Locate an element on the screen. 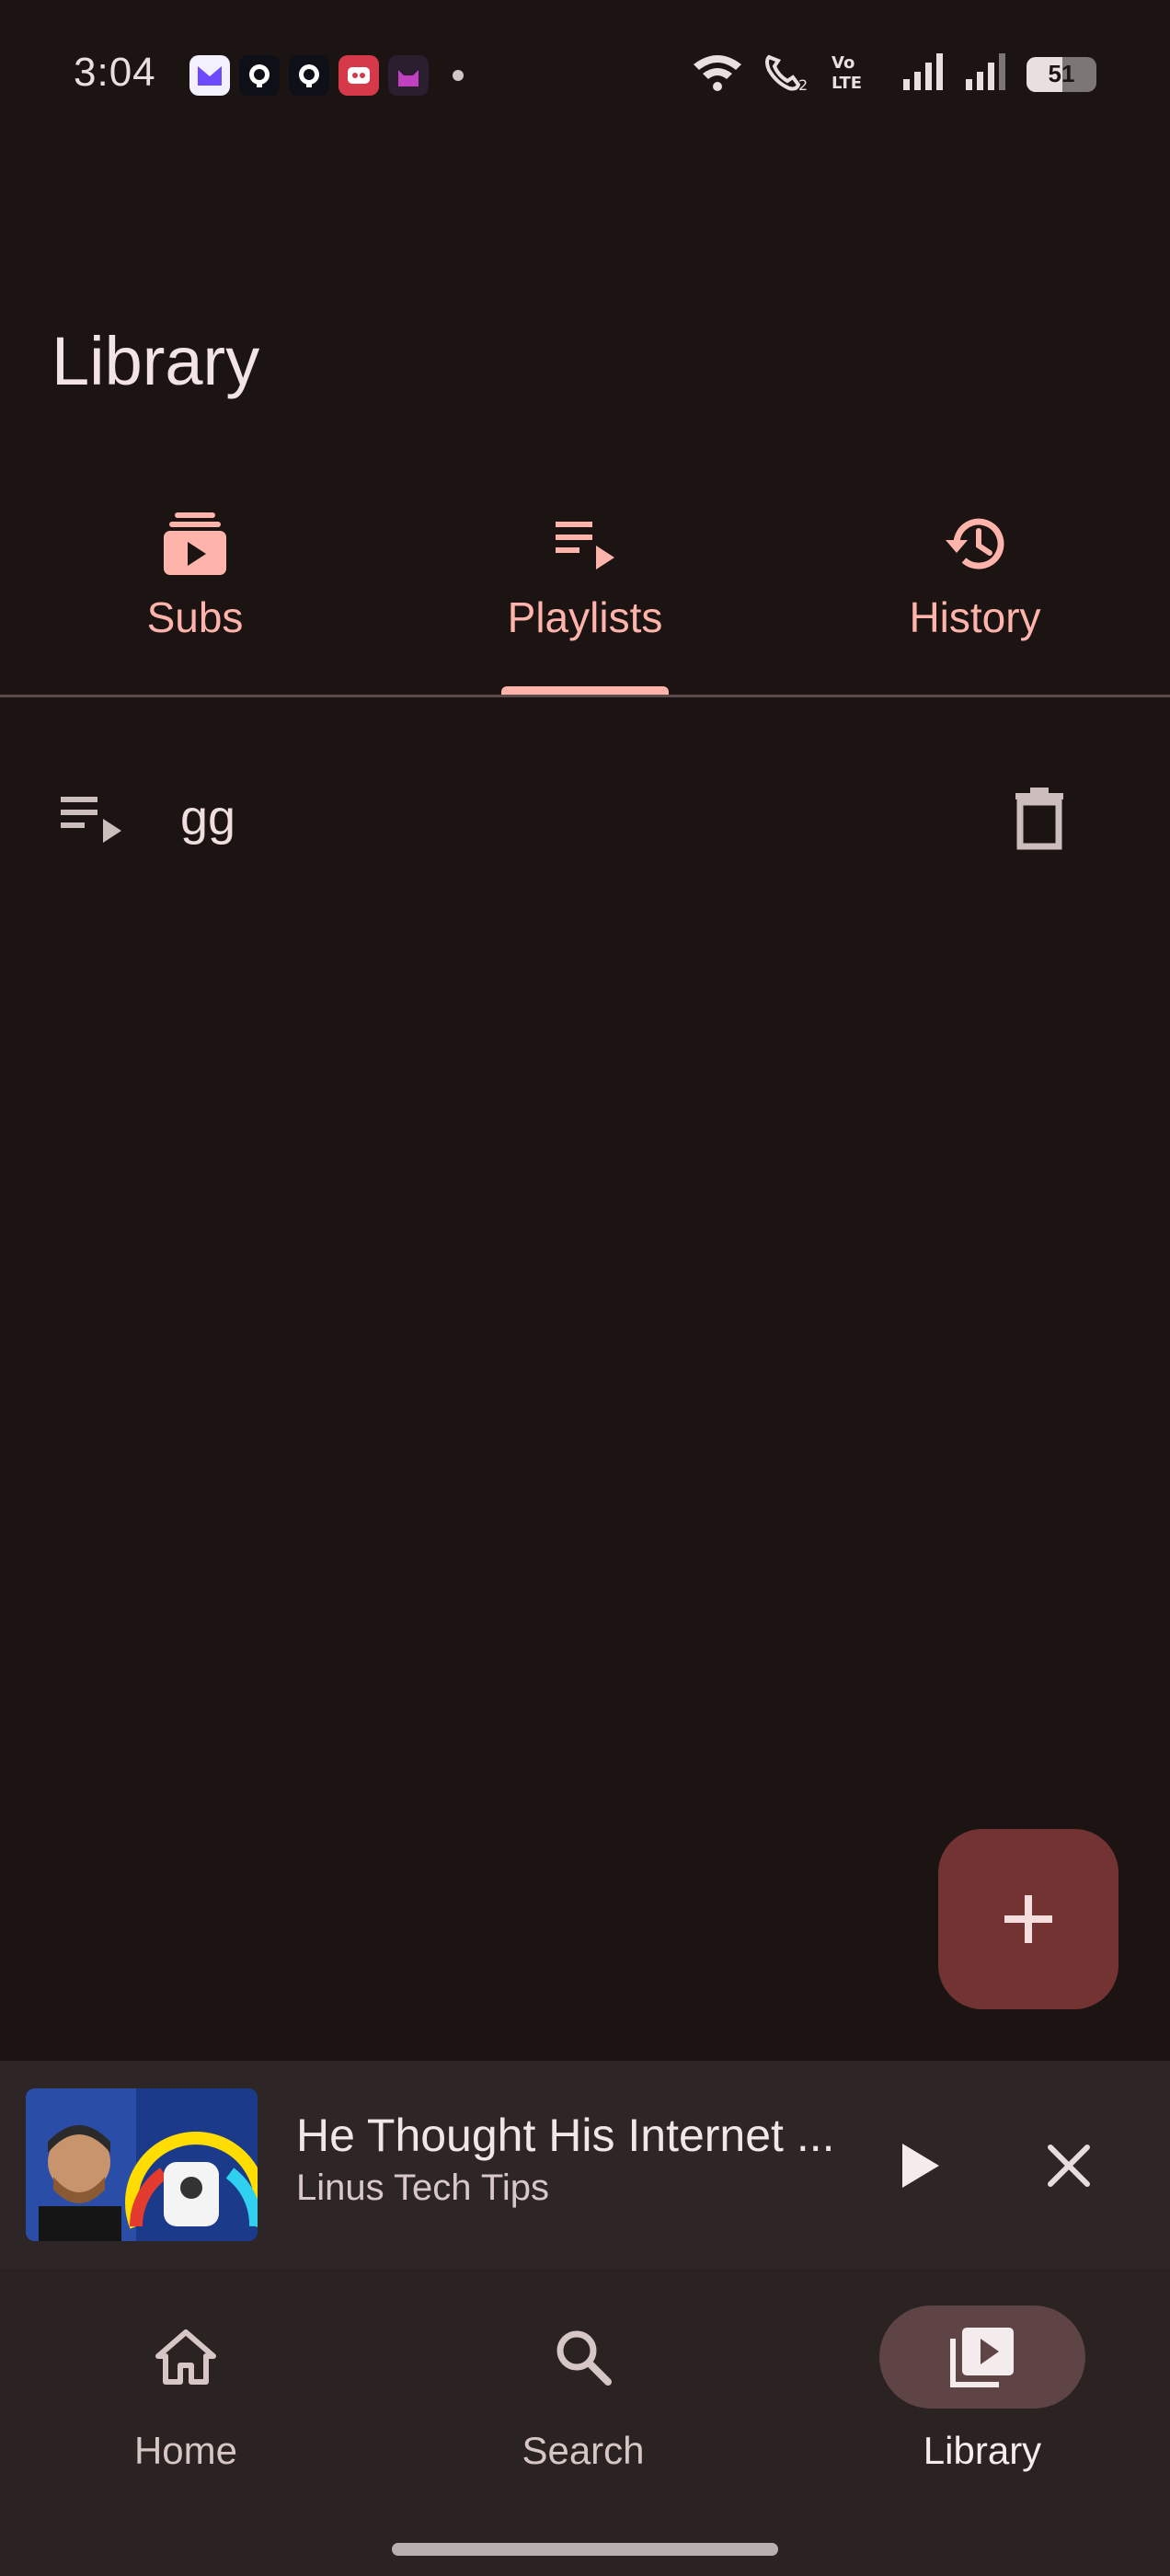  nav-library: Library is located at coordinates (982, 2416).